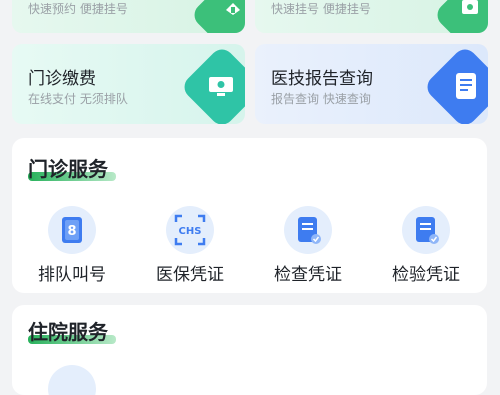  I want to click on outpatient-payment-title: 门诊缴费, so click(62, 79).